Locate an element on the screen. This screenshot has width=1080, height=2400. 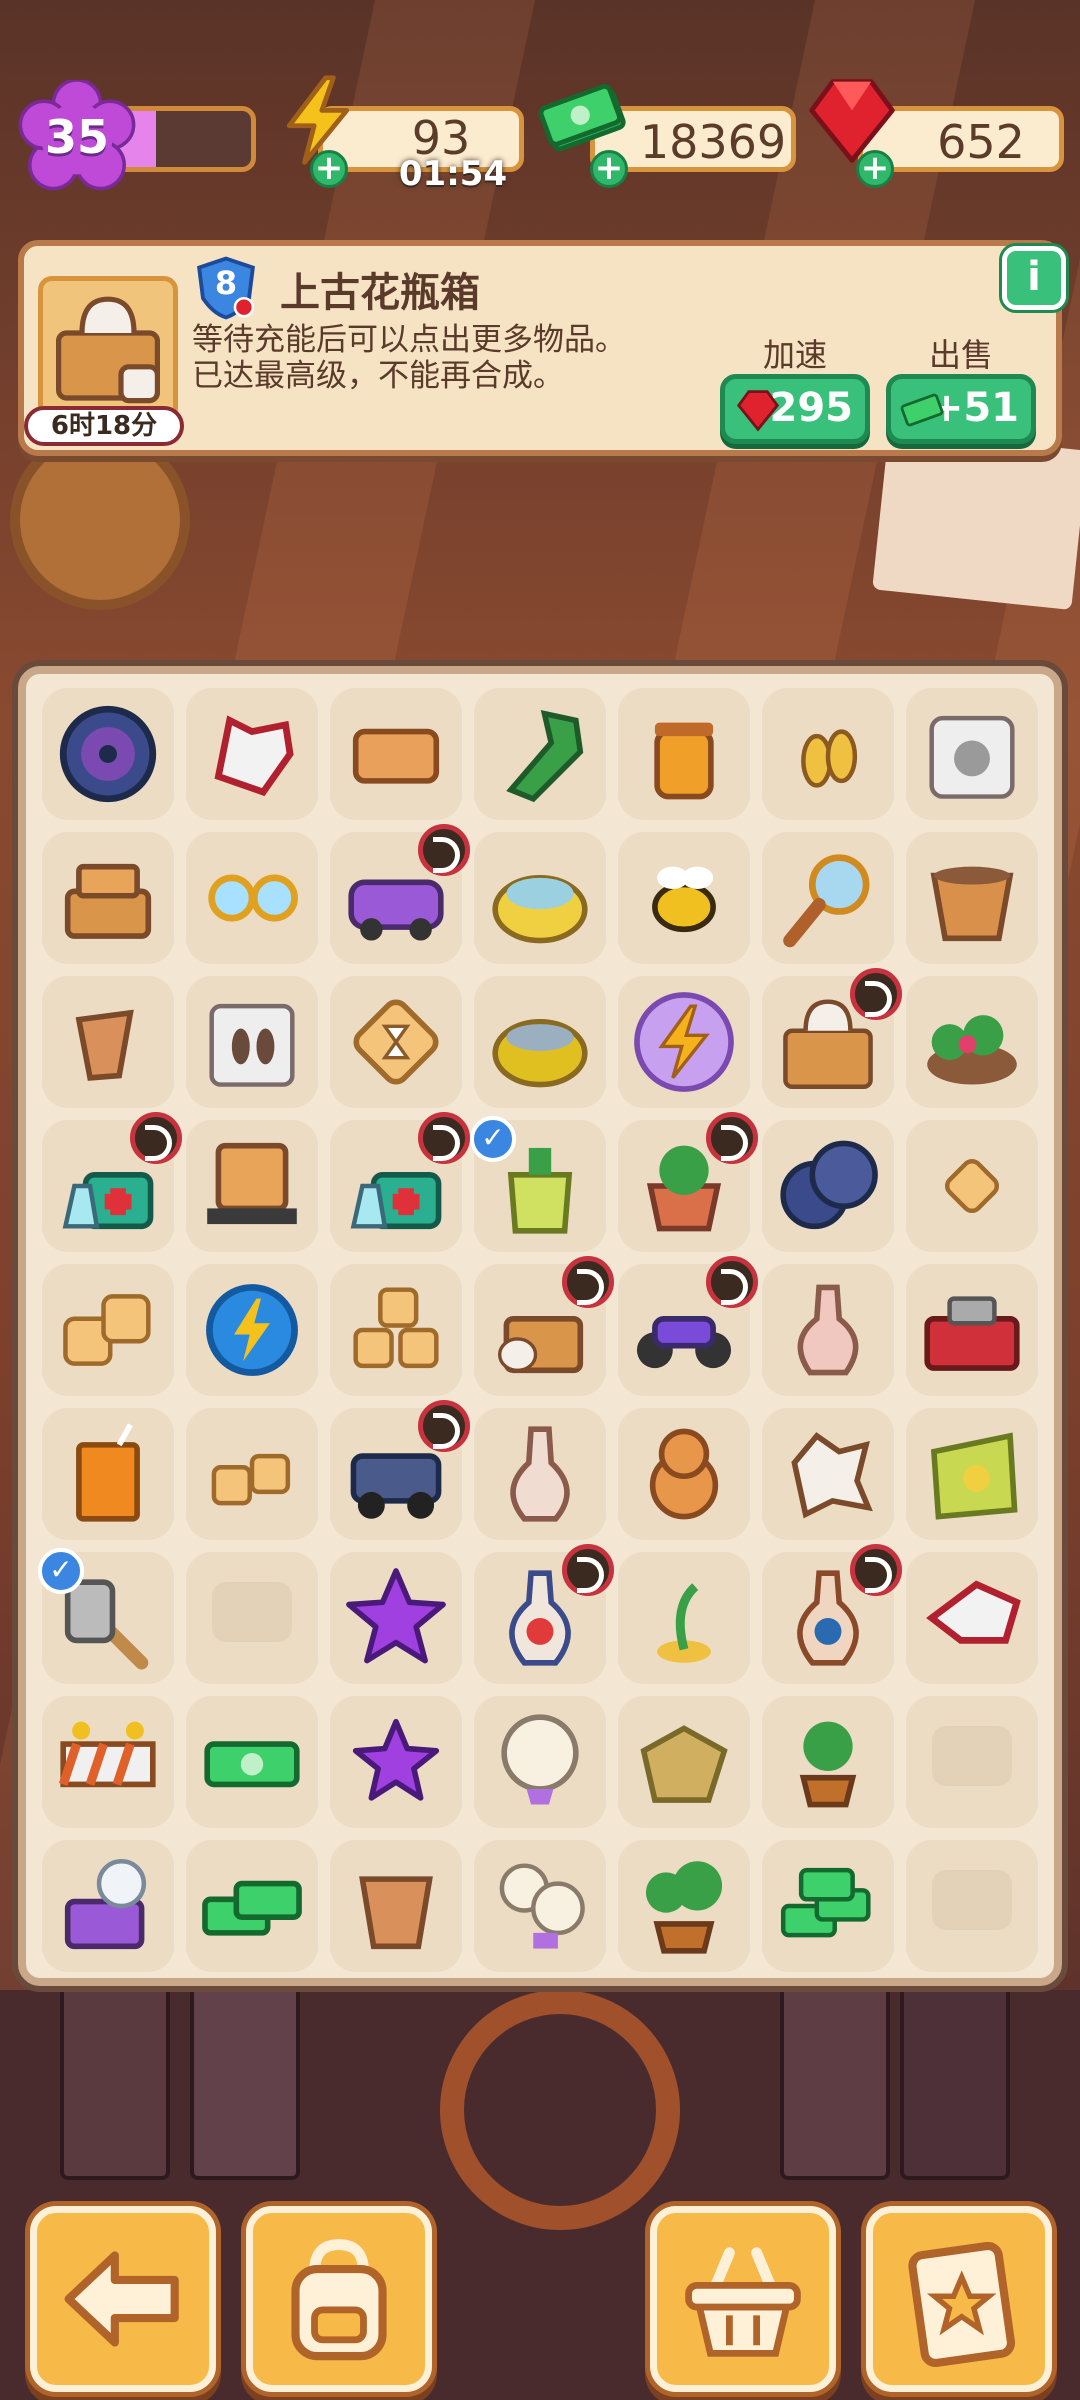
bonsai-icon is located at coordinates (684, 1906).